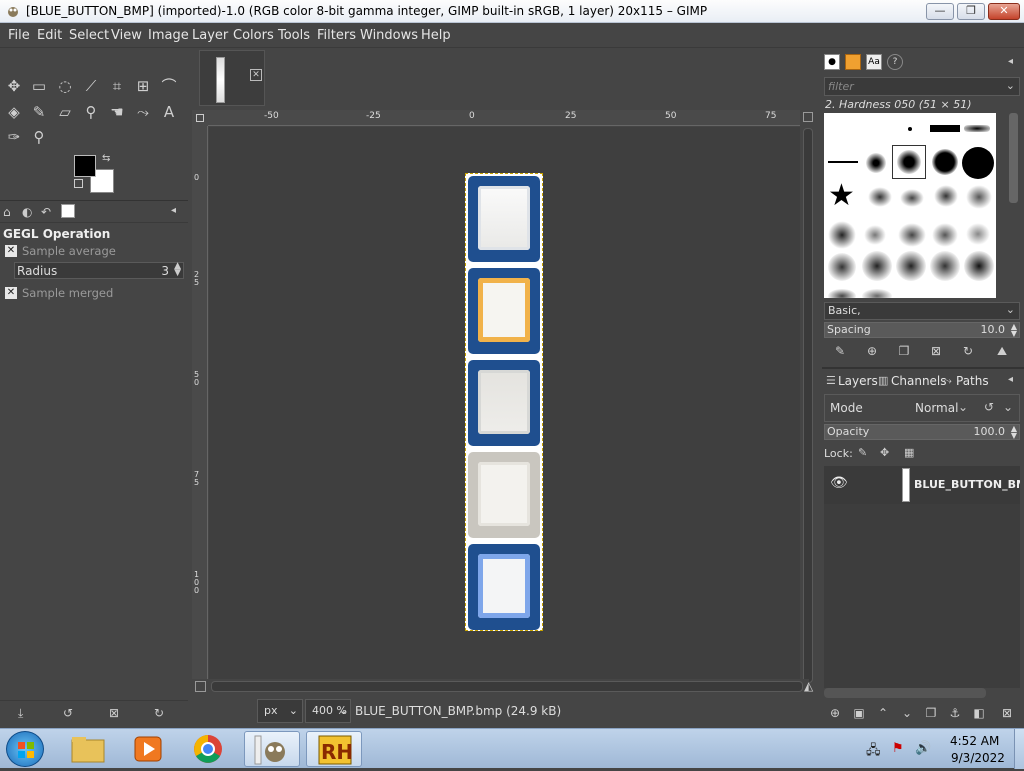 The image size is (1024, 771). Describe the element at coordinates (294, 33) in the screenshot. I see `menu-tools: Tools` at that location.